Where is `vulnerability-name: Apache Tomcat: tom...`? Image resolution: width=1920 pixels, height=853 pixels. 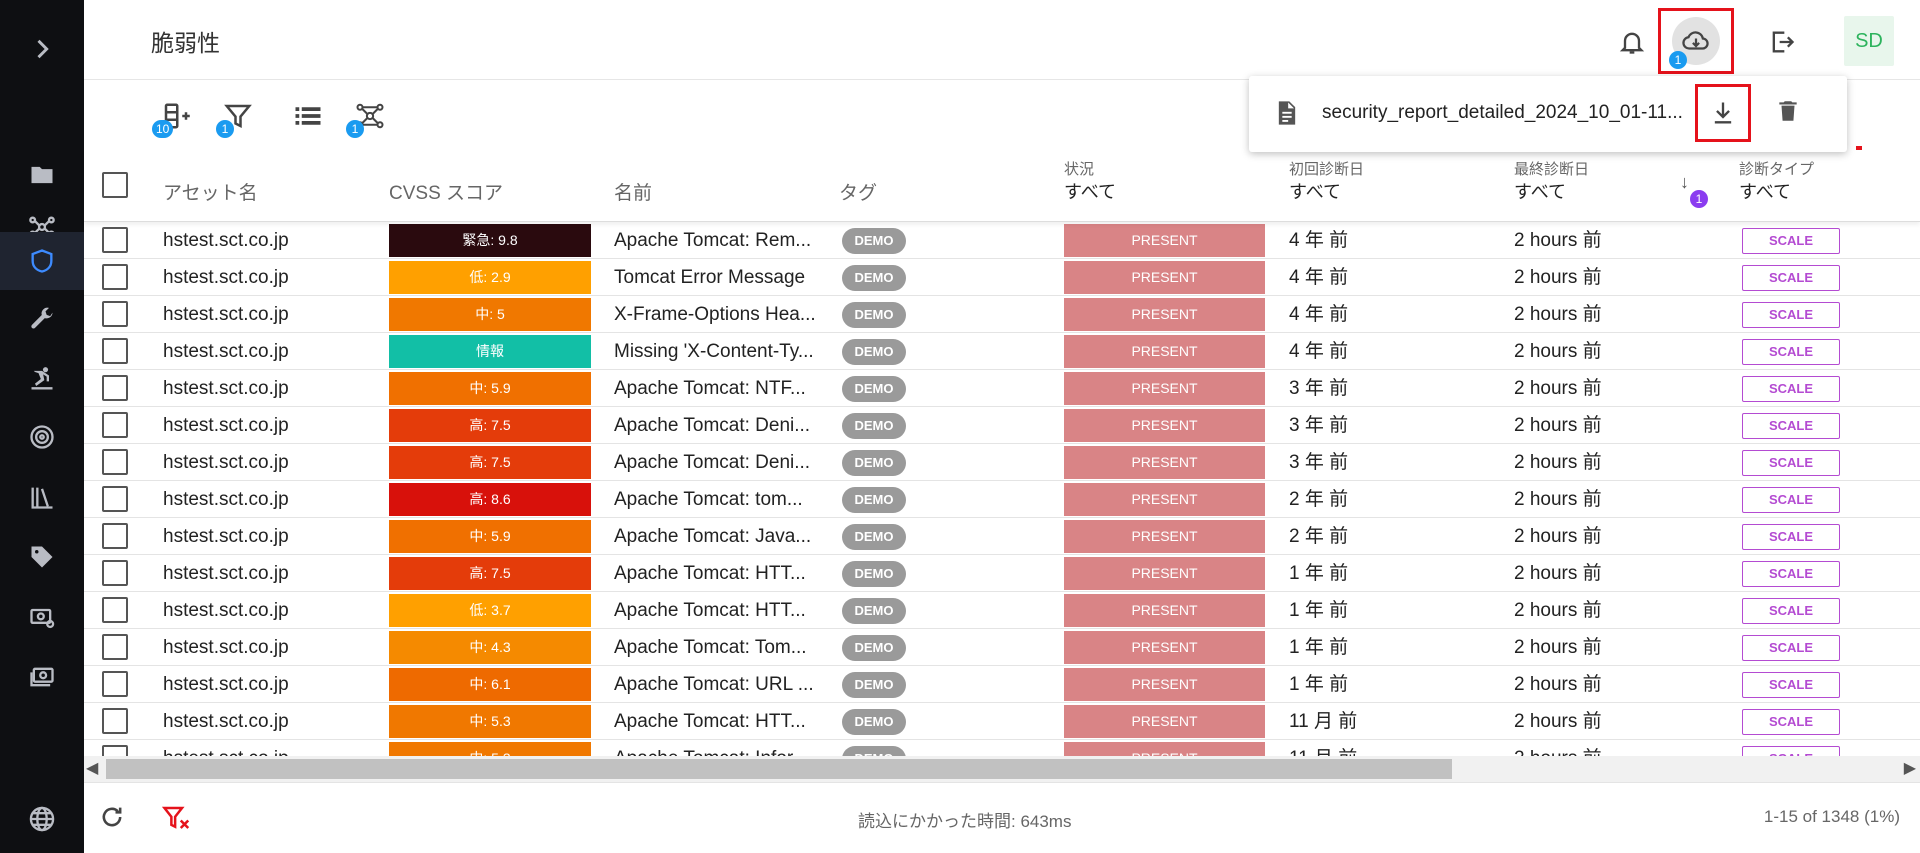 vulnerability-name: Apache Tomcat: tom... is located at coordinates (721, 499).